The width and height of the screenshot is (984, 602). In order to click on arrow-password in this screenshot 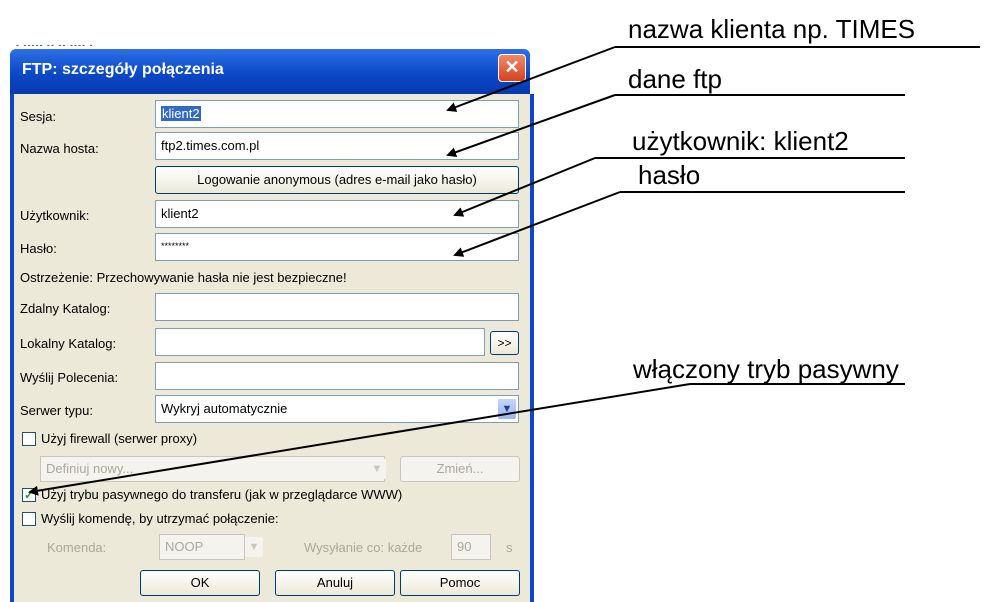, I will do `click(537, 224)`.